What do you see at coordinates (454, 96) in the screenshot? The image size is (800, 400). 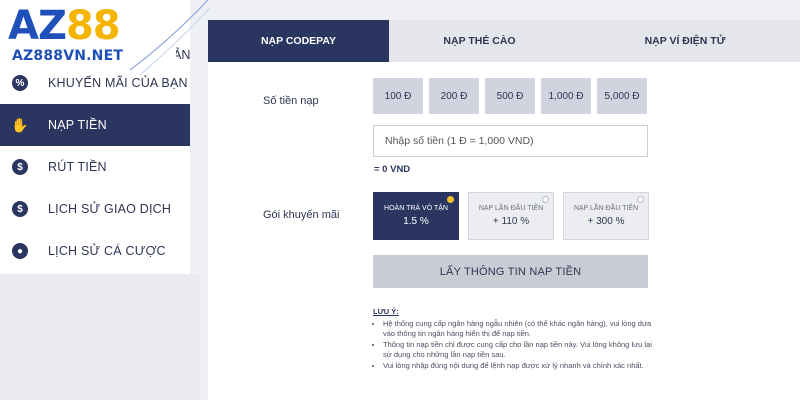 I see `amount-option-200: 200 Đ` at bounding box center [454, 96].